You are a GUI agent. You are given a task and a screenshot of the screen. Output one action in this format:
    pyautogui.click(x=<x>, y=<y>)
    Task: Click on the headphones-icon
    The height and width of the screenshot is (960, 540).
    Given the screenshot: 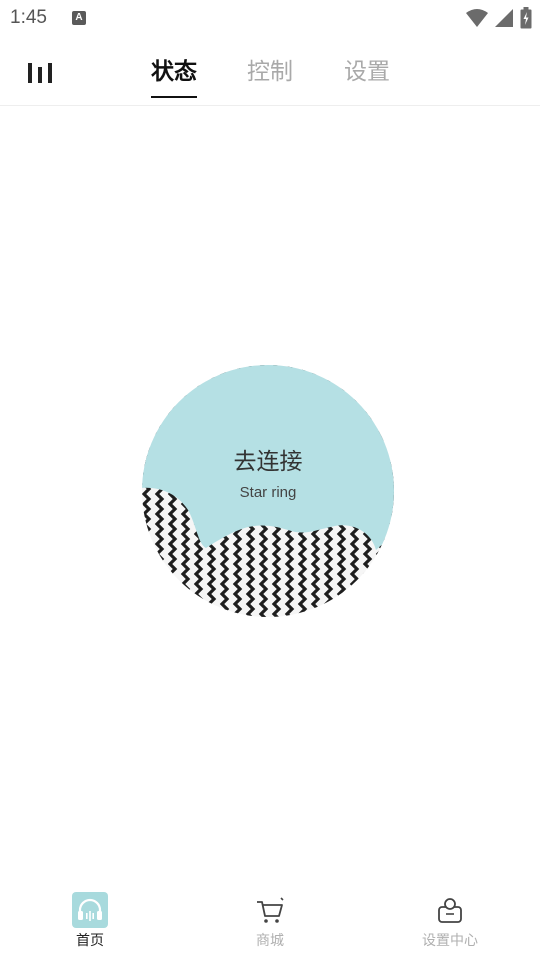 What is the action you would take?
    pyautogui.click(x=90, y=910)
    